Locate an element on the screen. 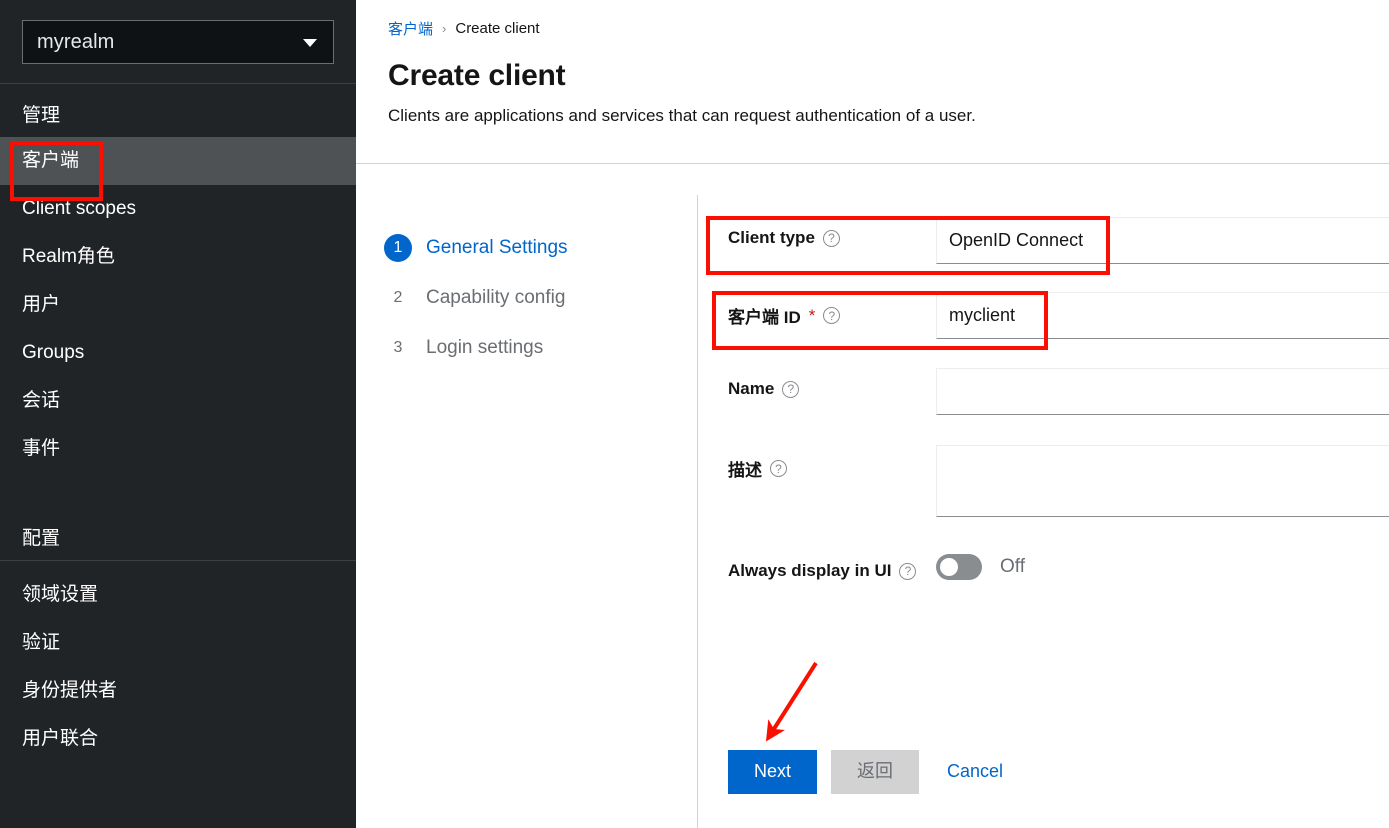 This screenshot has width=1389, height=828. label-client-id-text: 客户端 ID is located at coordinates (764, 317).